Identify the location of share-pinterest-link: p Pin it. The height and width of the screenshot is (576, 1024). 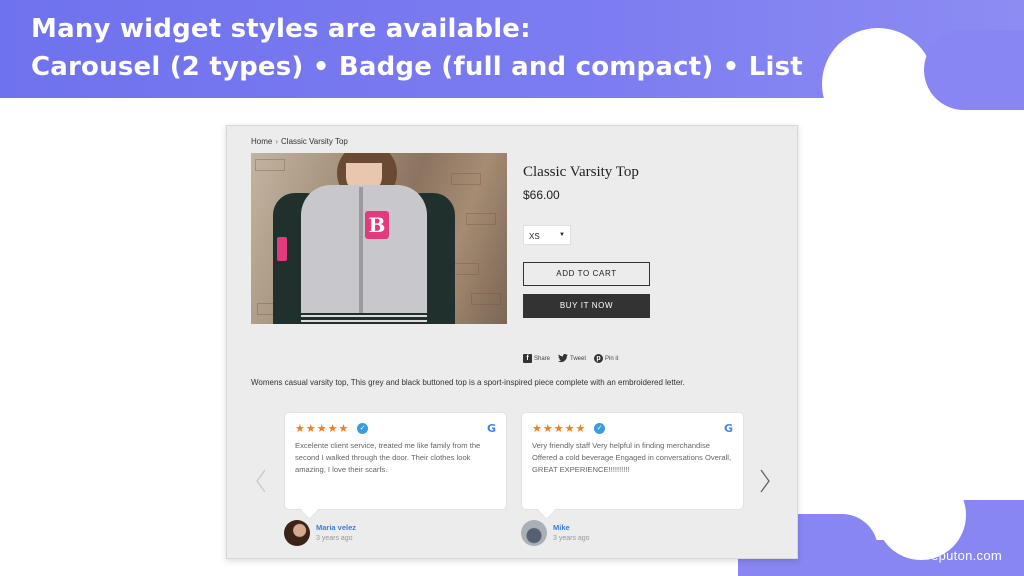
(606, 358).